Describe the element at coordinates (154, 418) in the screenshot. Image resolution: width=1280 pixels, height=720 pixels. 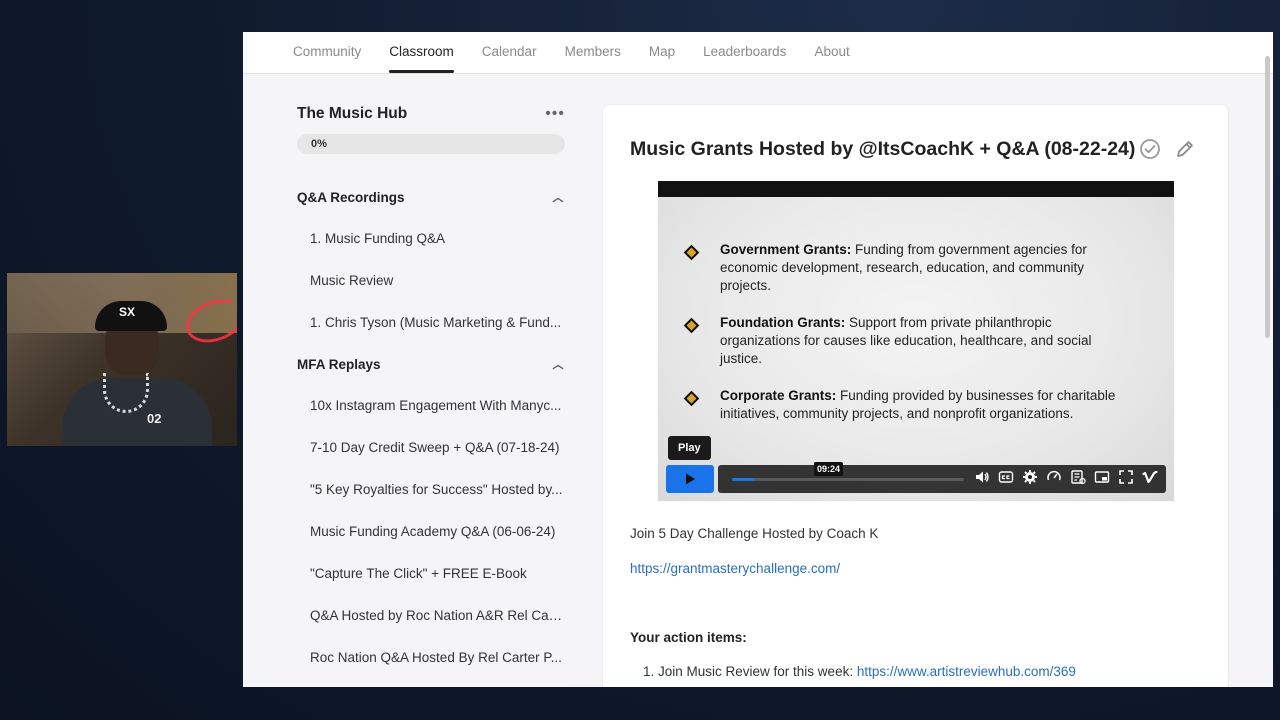
I see `jersey-number: 02` at that location.